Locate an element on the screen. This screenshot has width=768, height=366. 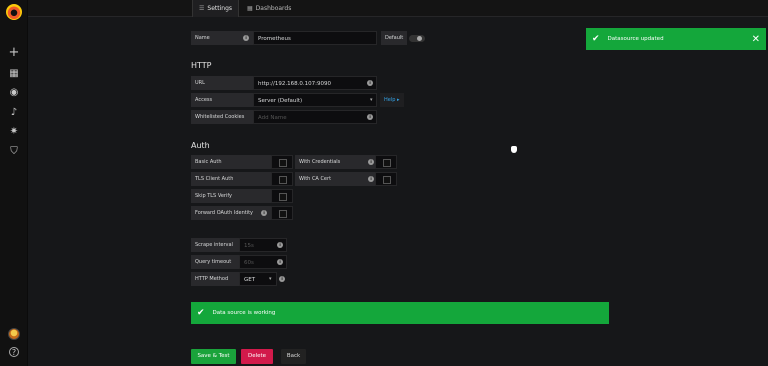
explore-compass-icon: ◉ is located at coordinates (14, 93).